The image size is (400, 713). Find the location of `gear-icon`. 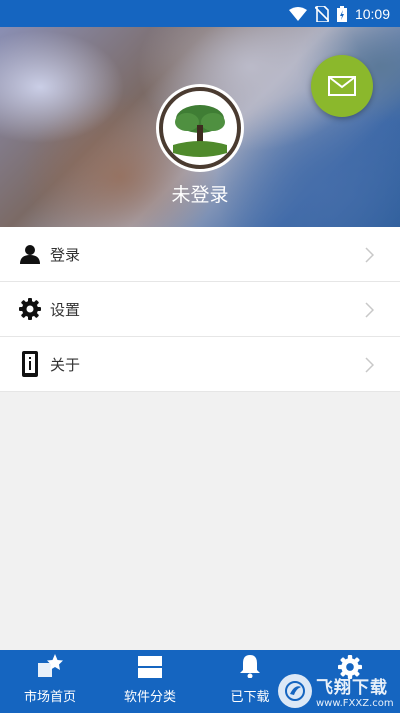

gear-icon is located at coordinates (24, 309).